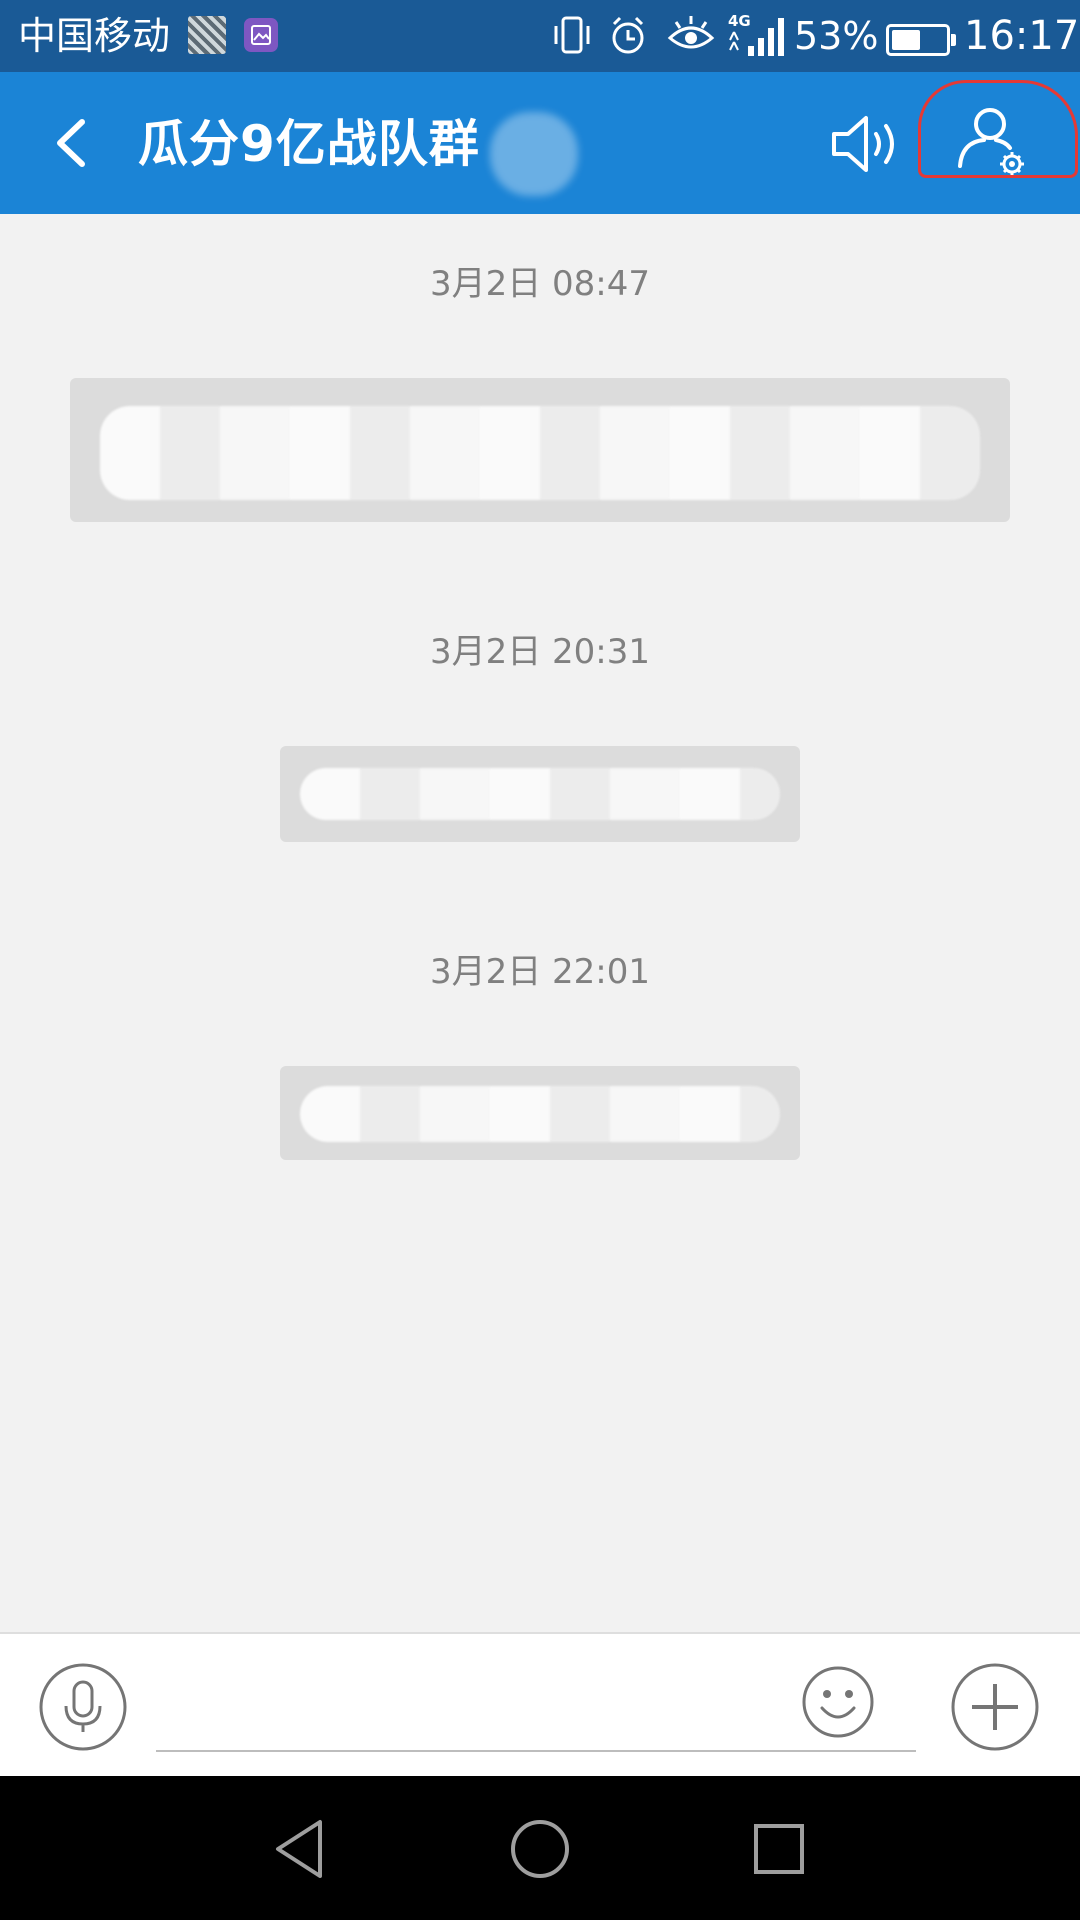 Image resolution: width=1080 pixels, height=1920 pixels. What do you see at coordinates (207, 35) in the screenshot?
I see `photo-thumbnail-icon` at bounding box center [207, 35].